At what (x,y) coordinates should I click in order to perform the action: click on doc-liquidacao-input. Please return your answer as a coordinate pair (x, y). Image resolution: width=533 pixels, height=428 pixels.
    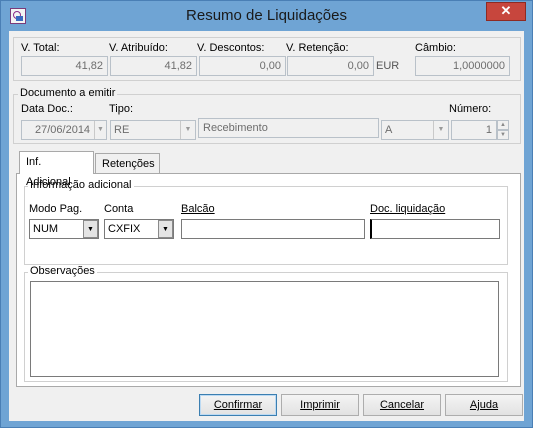
    Looking at the image, I should click on (435, 229).